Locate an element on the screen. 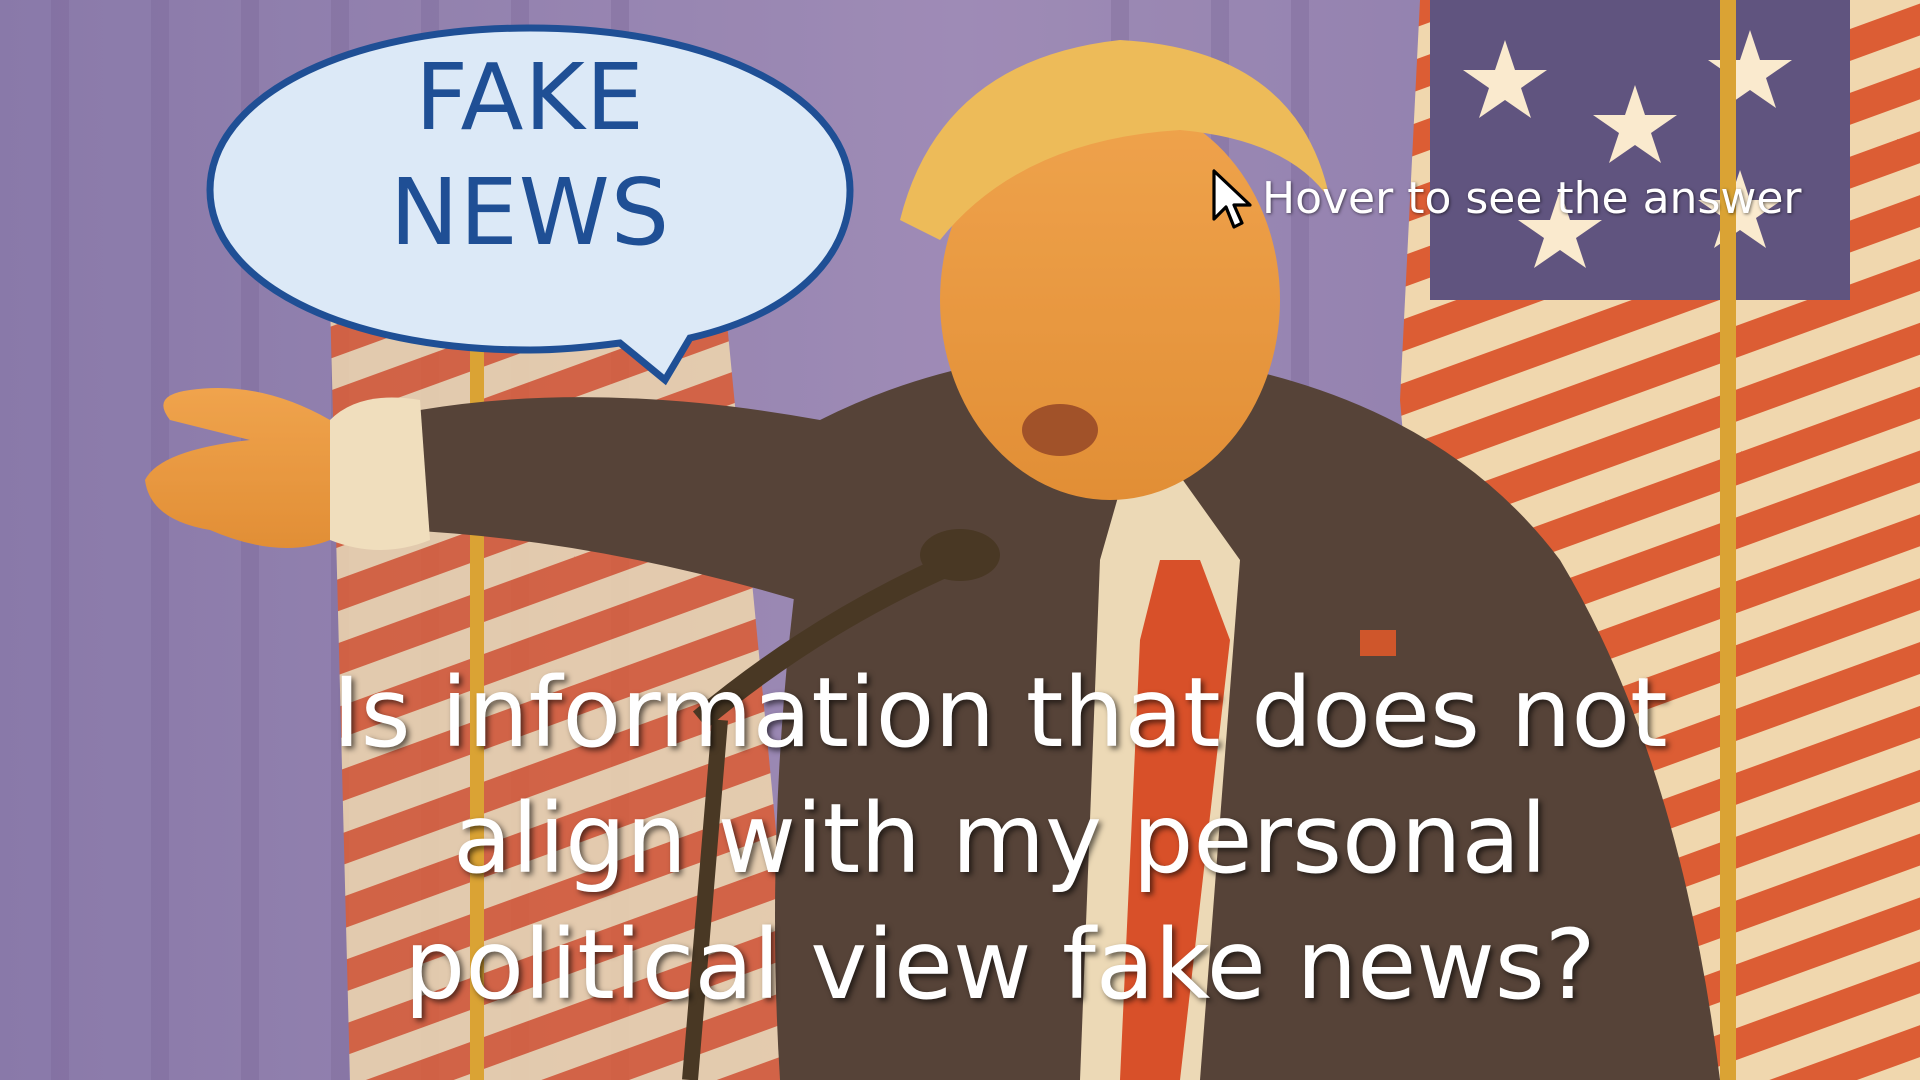  mouse-pointer-icon is located at coordinates (1232, 199).